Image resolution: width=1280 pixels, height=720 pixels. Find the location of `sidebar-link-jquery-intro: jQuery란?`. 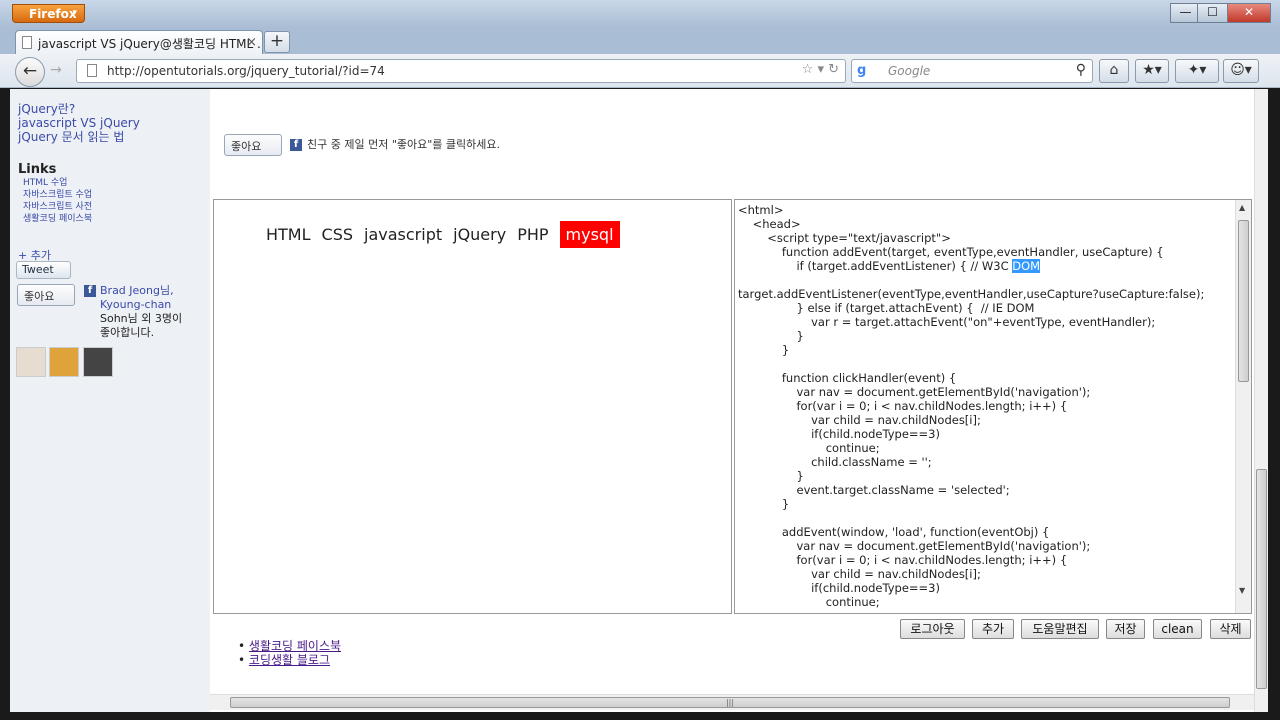

sidebar-link-jquery-intro: jQuery란? is located at coordinates (114, 109).